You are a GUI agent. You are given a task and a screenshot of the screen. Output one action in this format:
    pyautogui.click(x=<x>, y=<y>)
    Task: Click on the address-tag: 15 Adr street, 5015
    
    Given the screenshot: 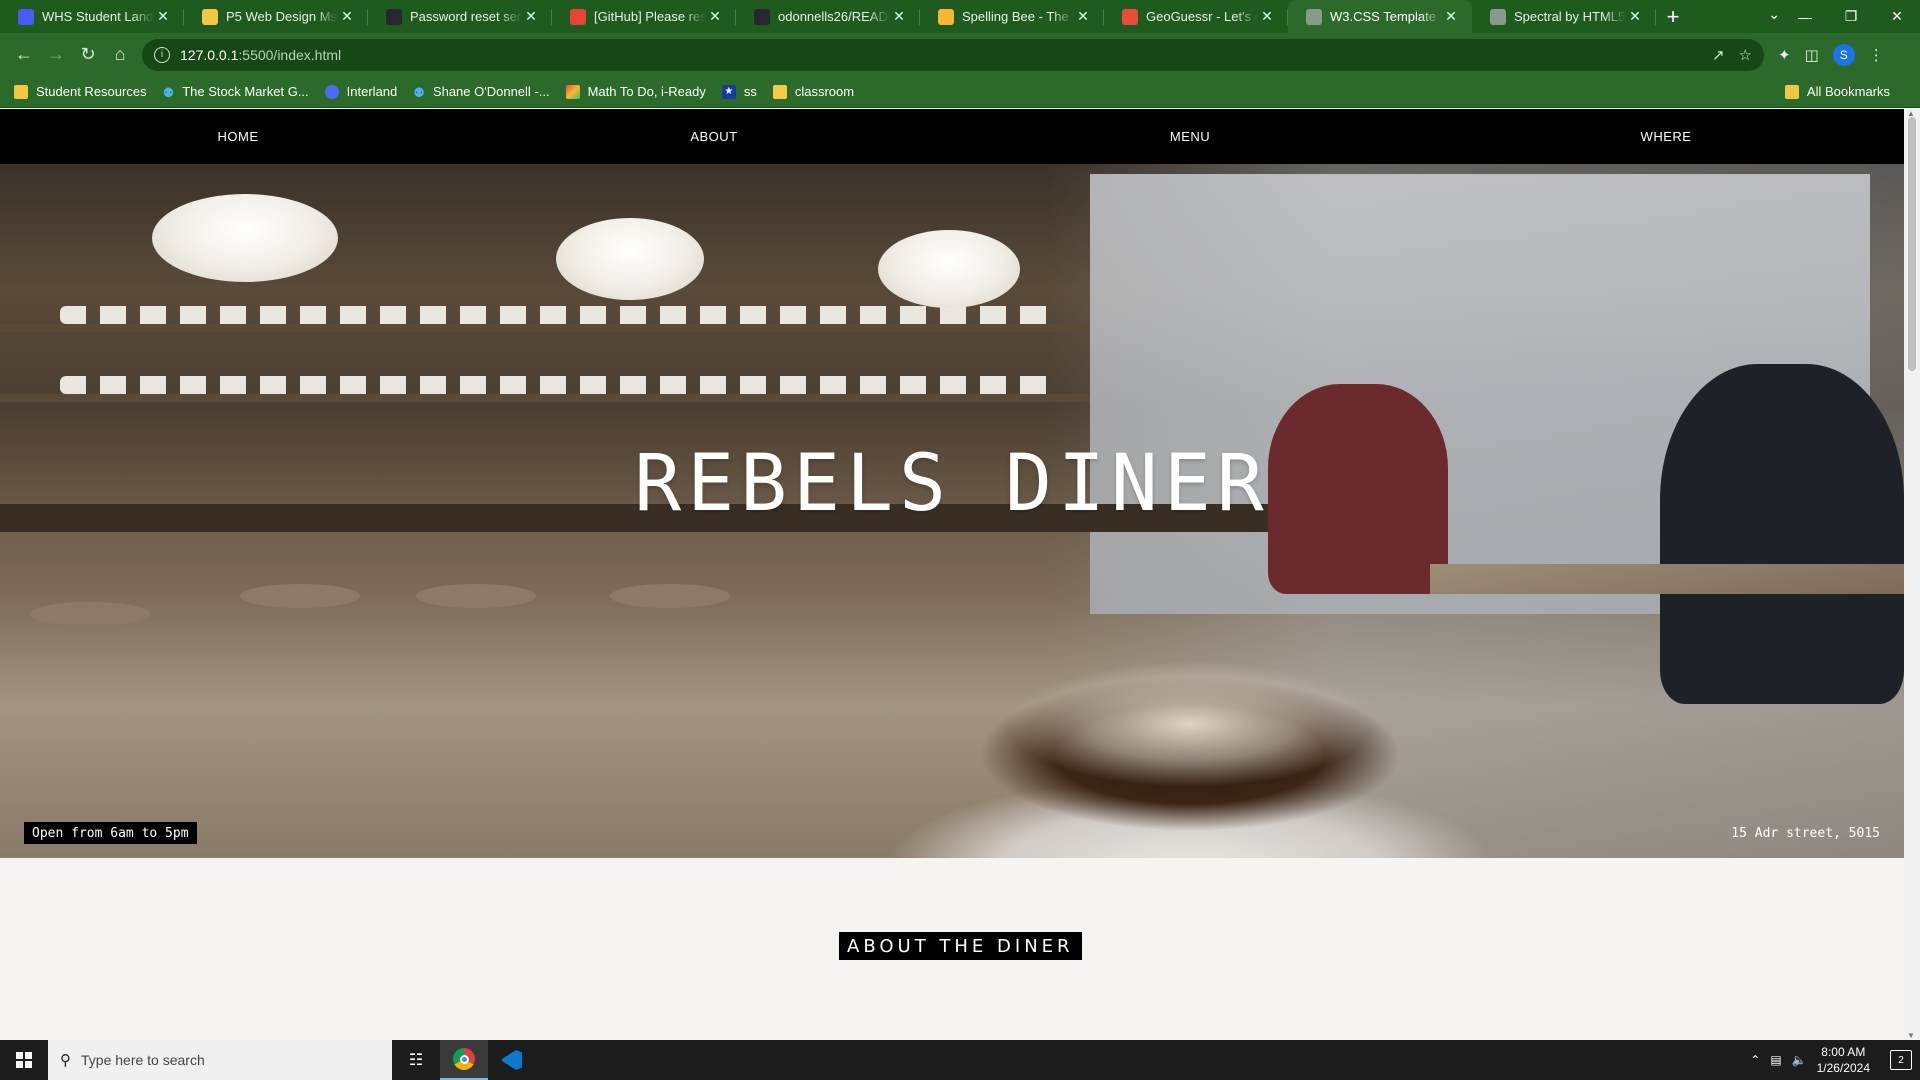 What is the action you would take?
    pyautogui.click(x=1805, y=833)
    